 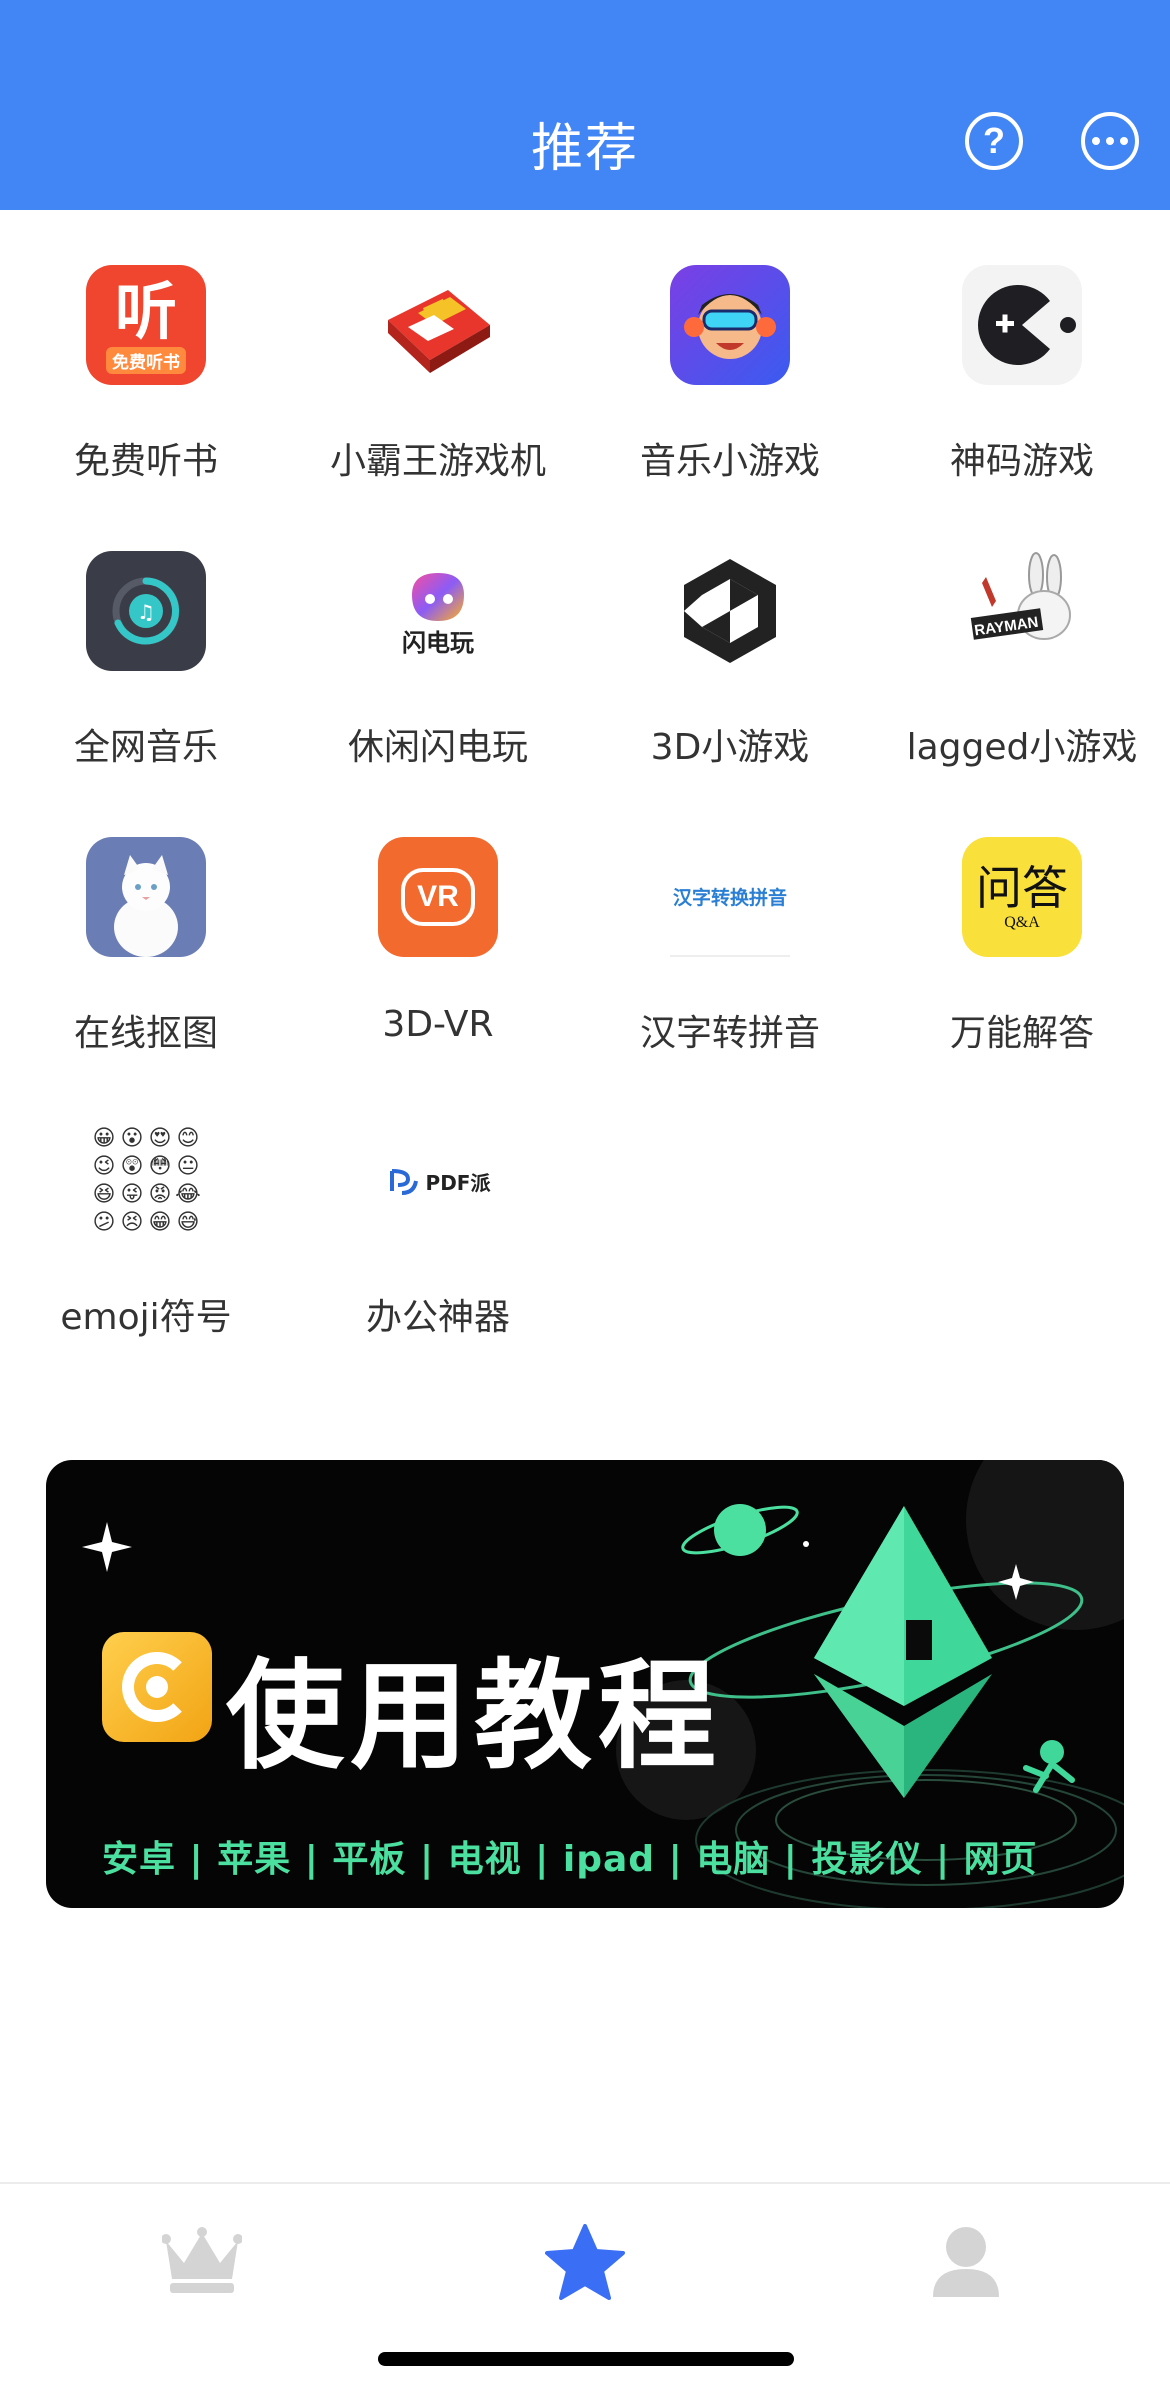 I want to click on app-tile: 在线抠图, so click(x=146, y=918).